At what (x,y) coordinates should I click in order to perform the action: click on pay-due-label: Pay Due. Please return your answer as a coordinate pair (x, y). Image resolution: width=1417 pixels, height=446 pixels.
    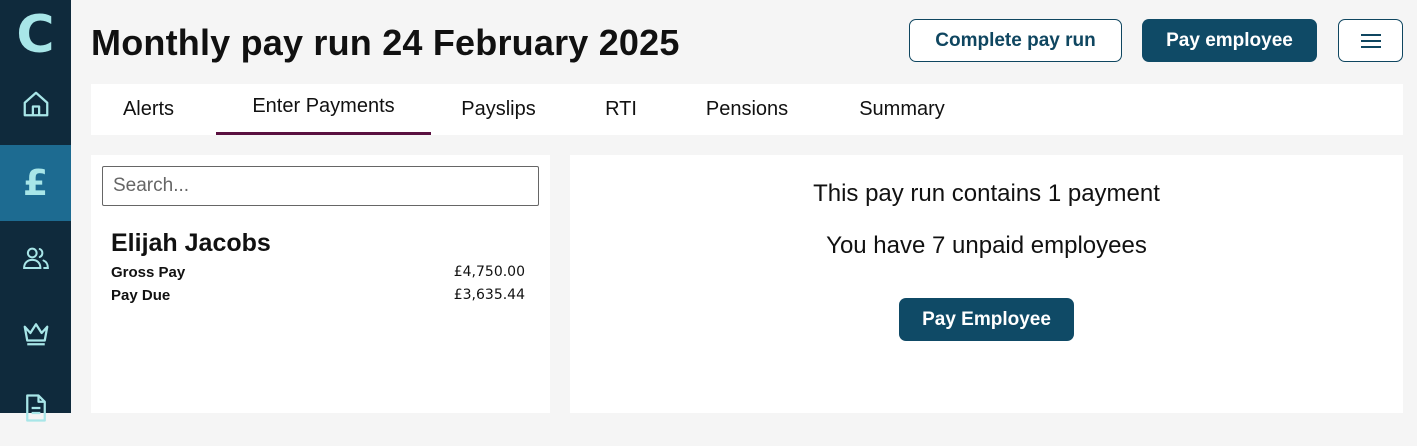
    Looking at the image, I should click on (141, 295).